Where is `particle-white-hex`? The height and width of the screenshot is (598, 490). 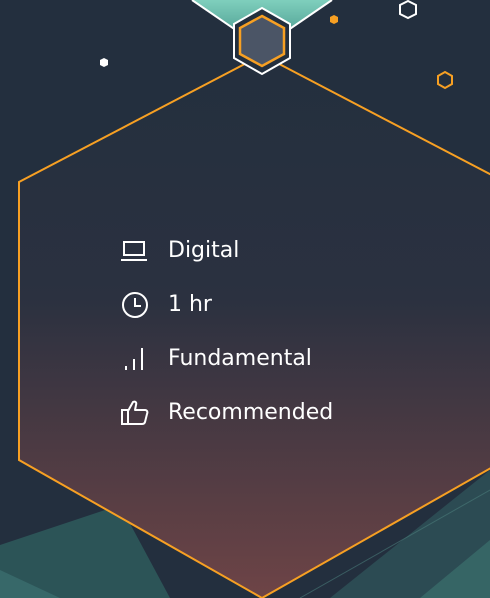
particle-white-hex is located at coordinates (408, 10).